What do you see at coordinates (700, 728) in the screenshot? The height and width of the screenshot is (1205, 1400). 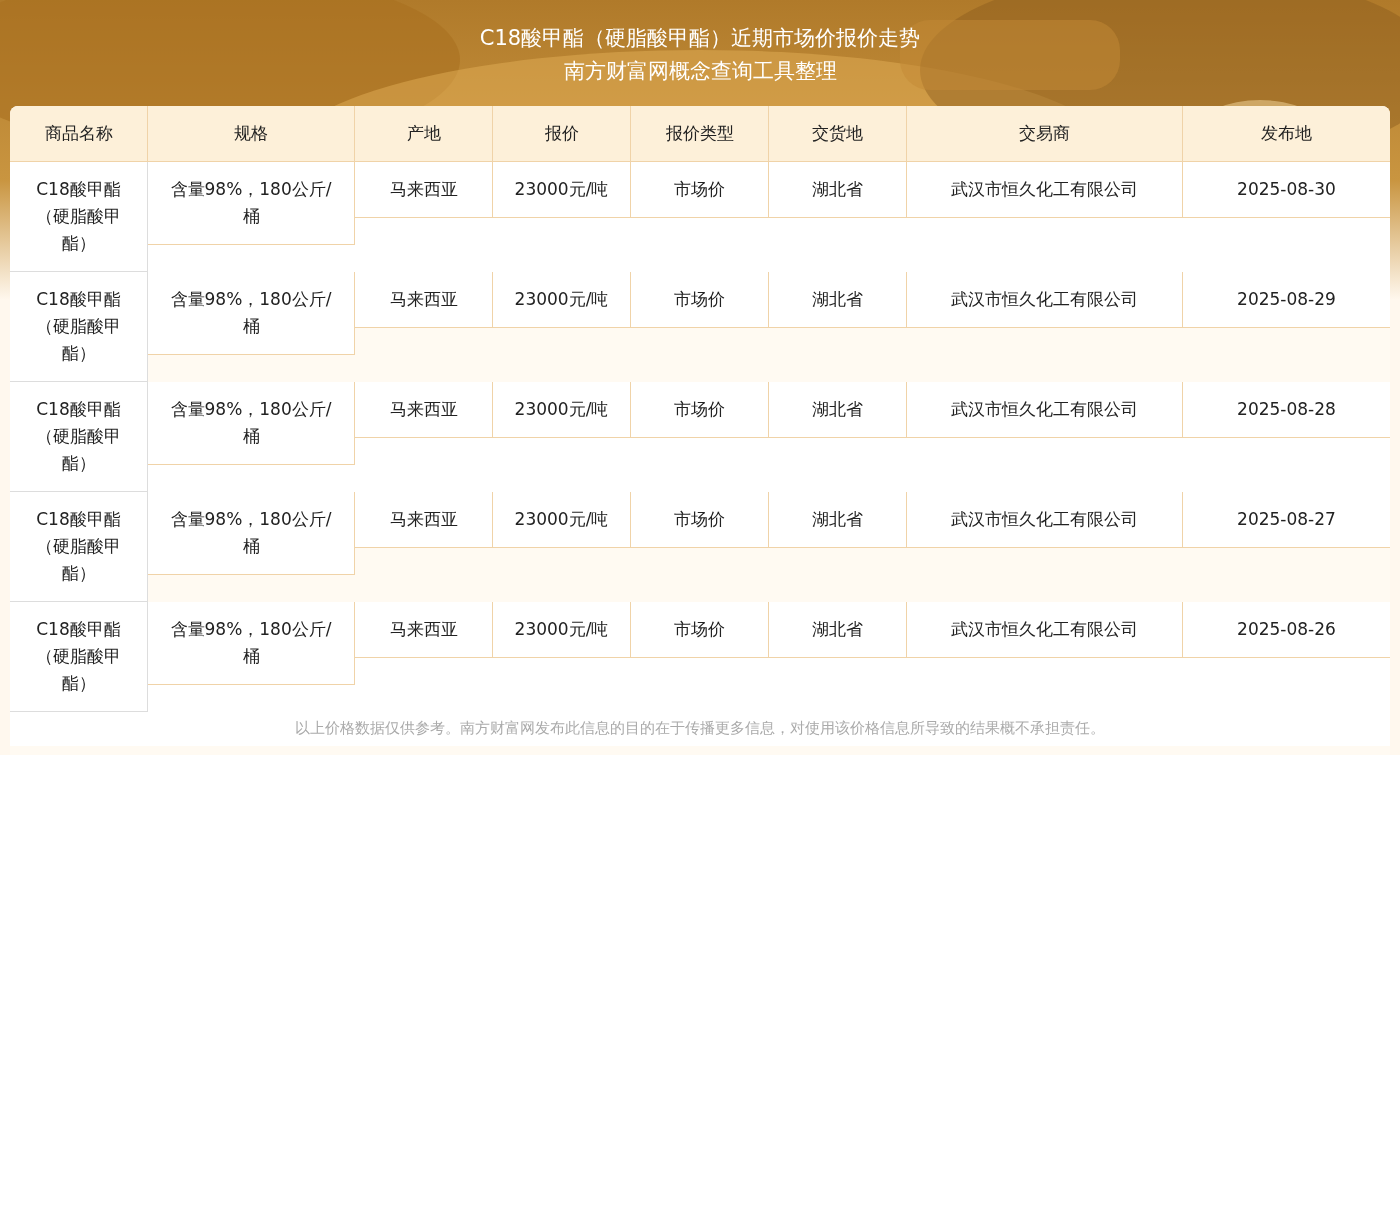 I see `disclaimer: 以上价格数据仅供参考。南方财富网发布此信息的目的在于传播更多信息，对使用该价格信息所导致的结果概不承担责任。` at bounding box center [700, 728].